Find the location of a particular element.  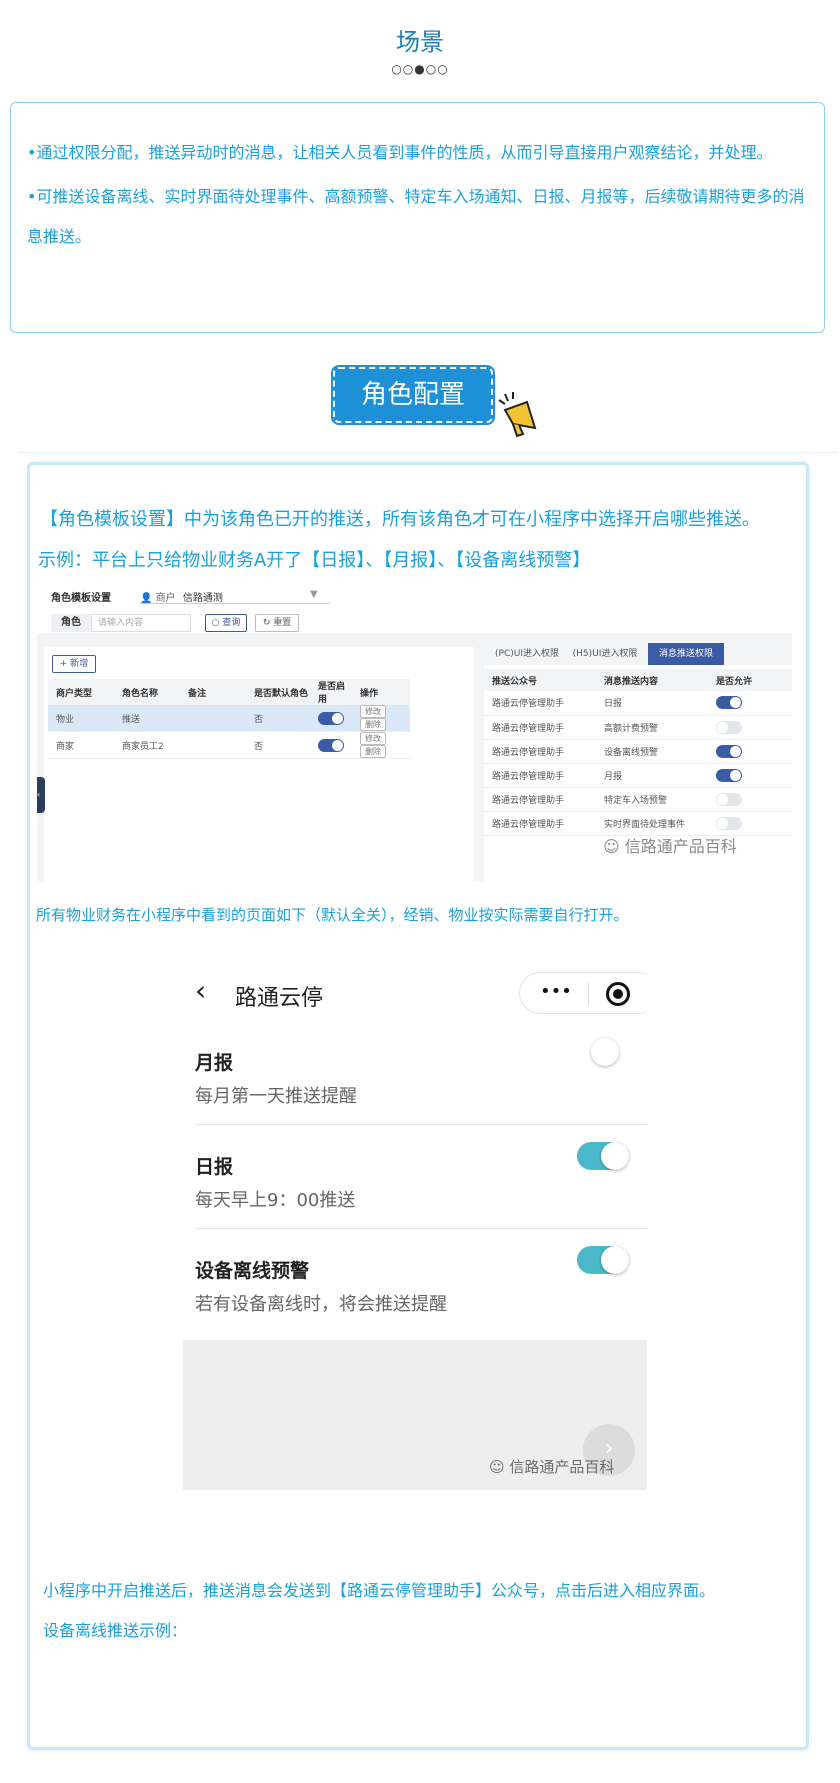

add-button: + 新增 is located at coordinates (74, 664).